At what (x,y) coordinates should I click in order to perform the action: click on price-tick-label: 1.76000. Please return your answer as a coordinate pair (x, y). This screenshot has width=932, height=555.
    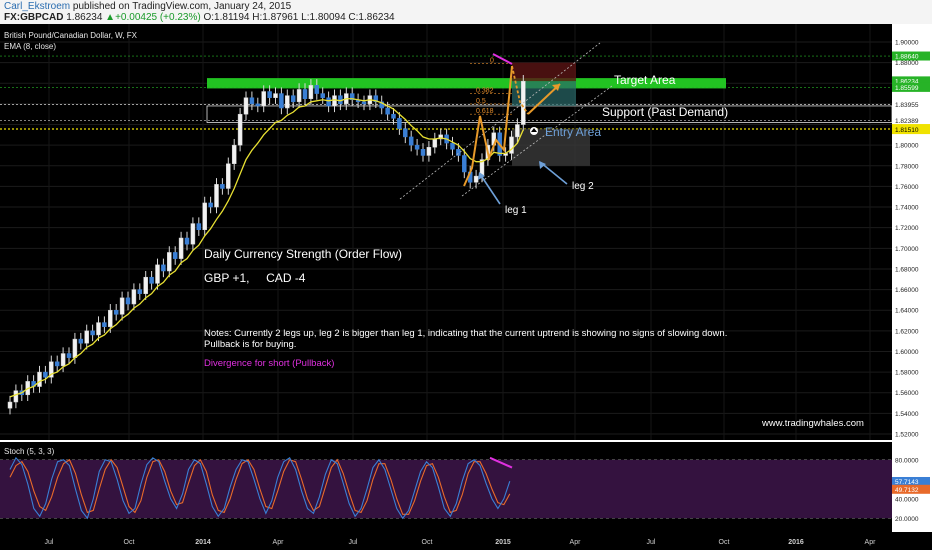
    Looking at the image, I should click on (907, 187).